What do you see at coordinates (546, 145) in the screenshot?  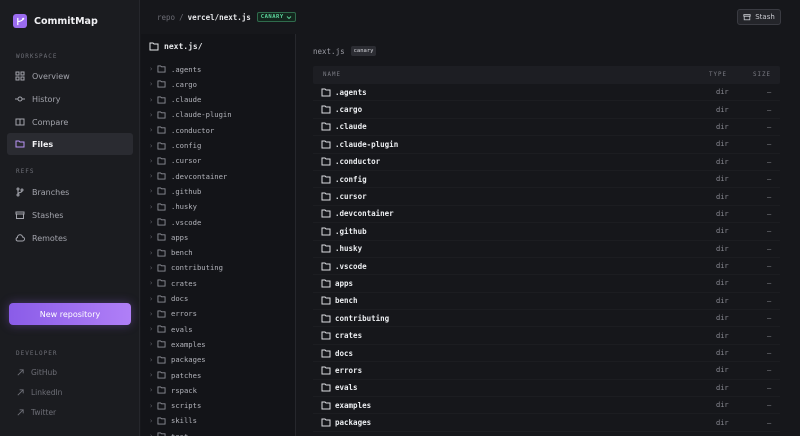 I see `table-row: .claude-plugin dir —` at bounding box center [546, 145].